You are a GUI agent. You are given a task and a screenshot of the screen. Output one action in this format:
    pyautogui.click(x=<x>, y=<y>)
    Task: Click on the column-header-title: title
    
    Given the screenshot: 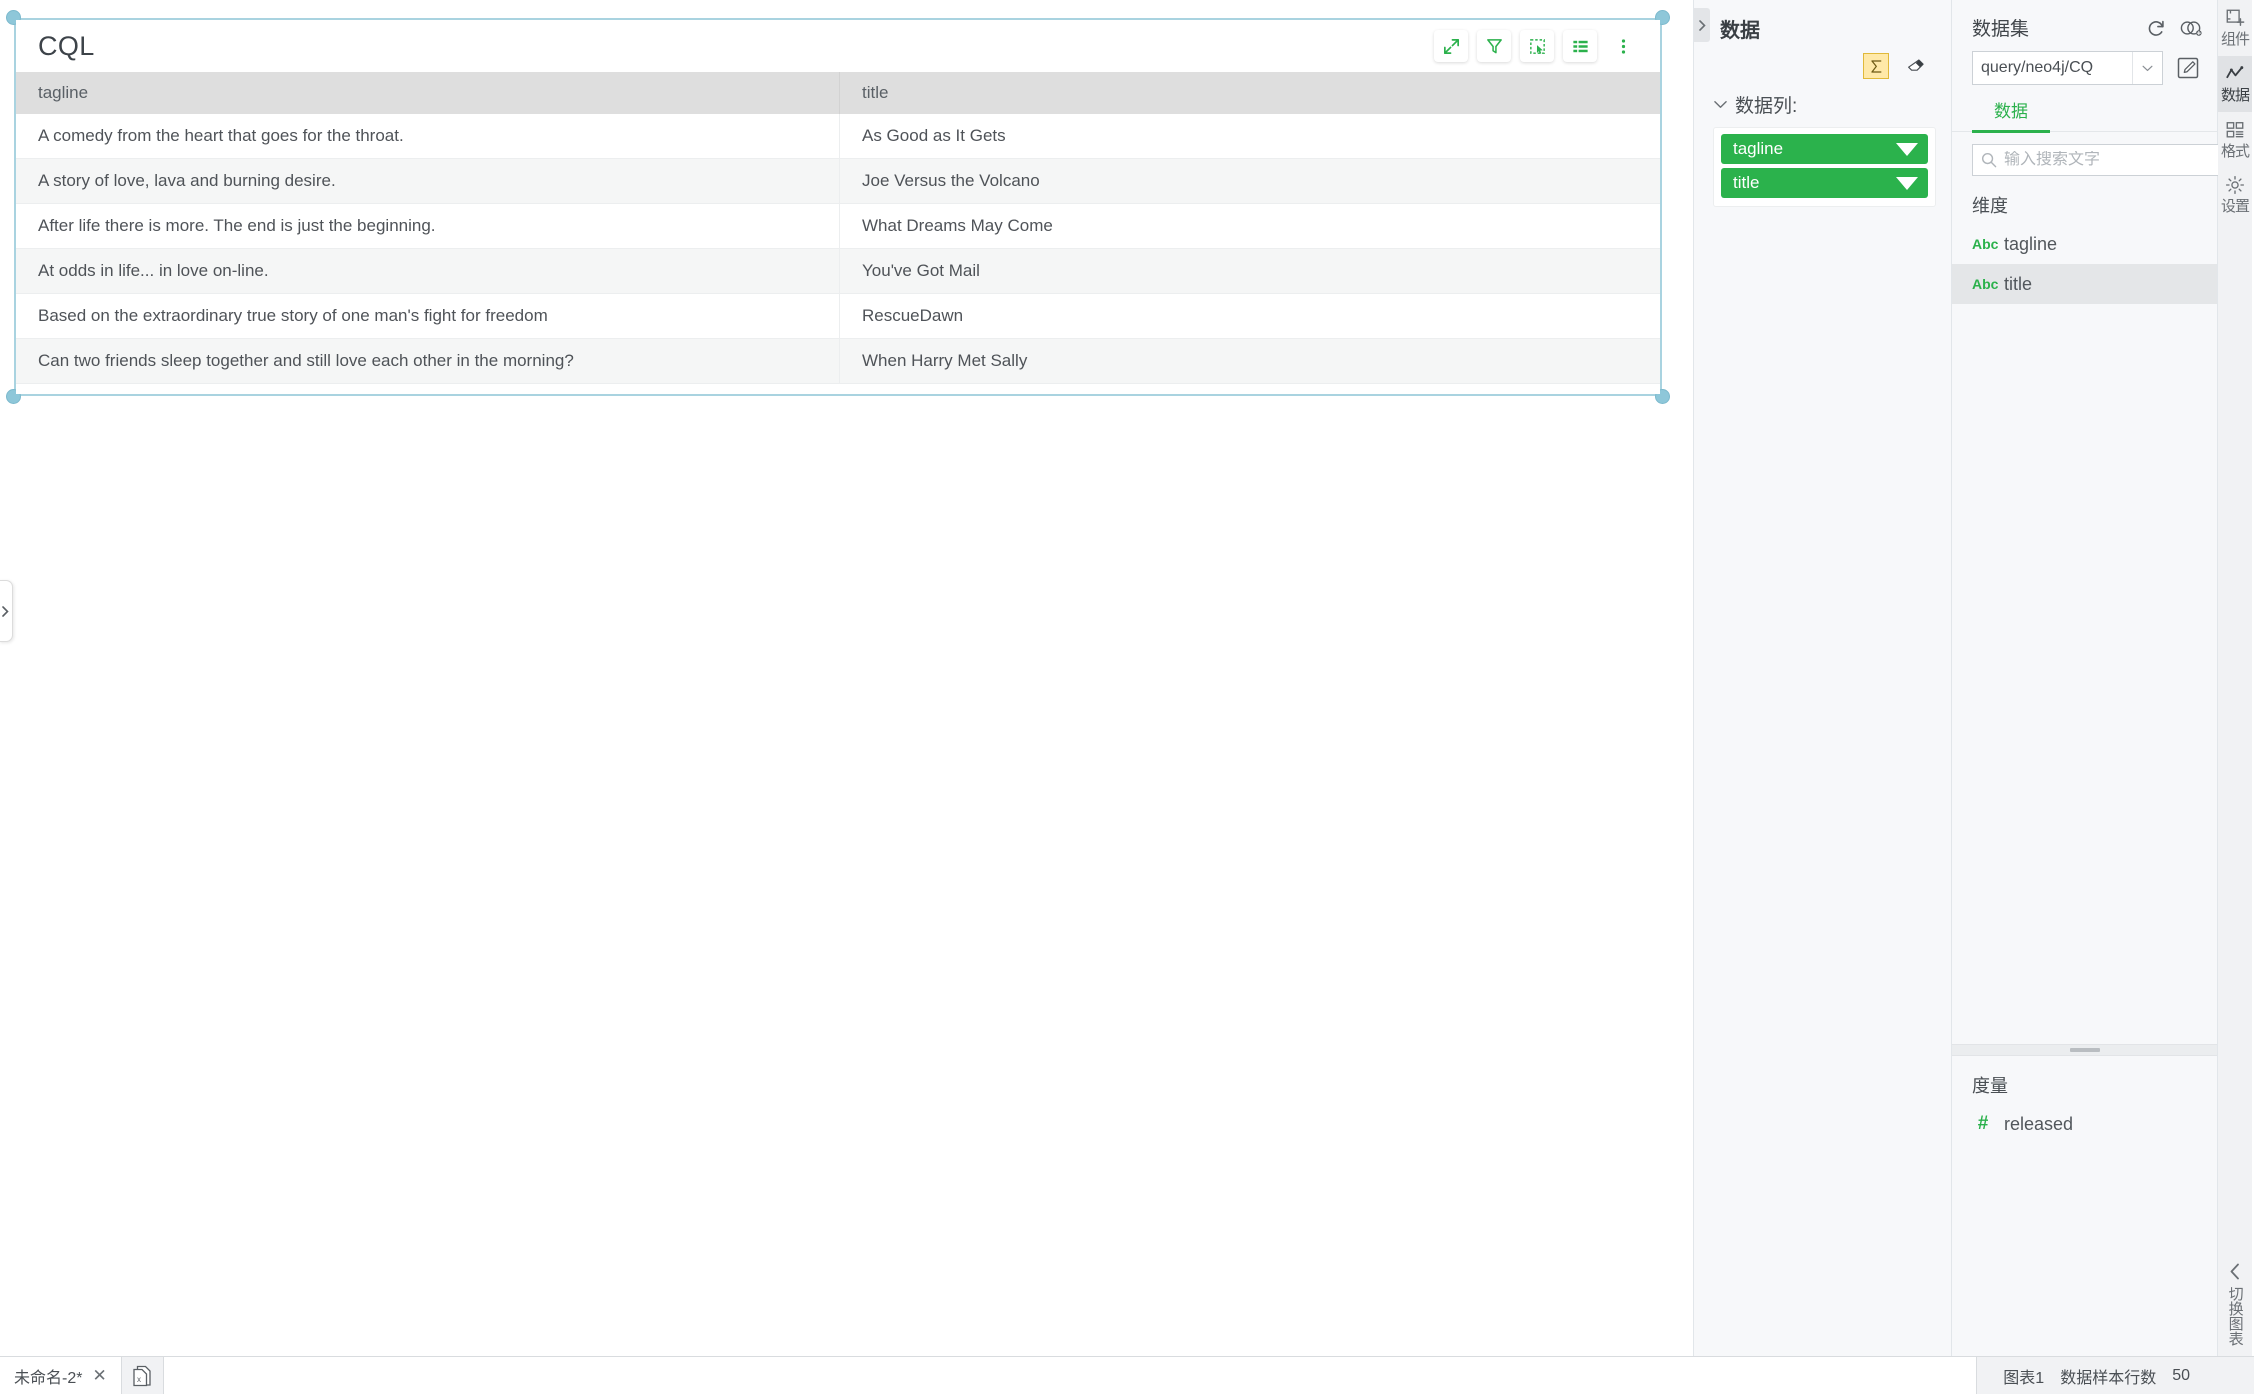 What is the action you would take?
    pyautogui.click(x=1250, y=93)
    